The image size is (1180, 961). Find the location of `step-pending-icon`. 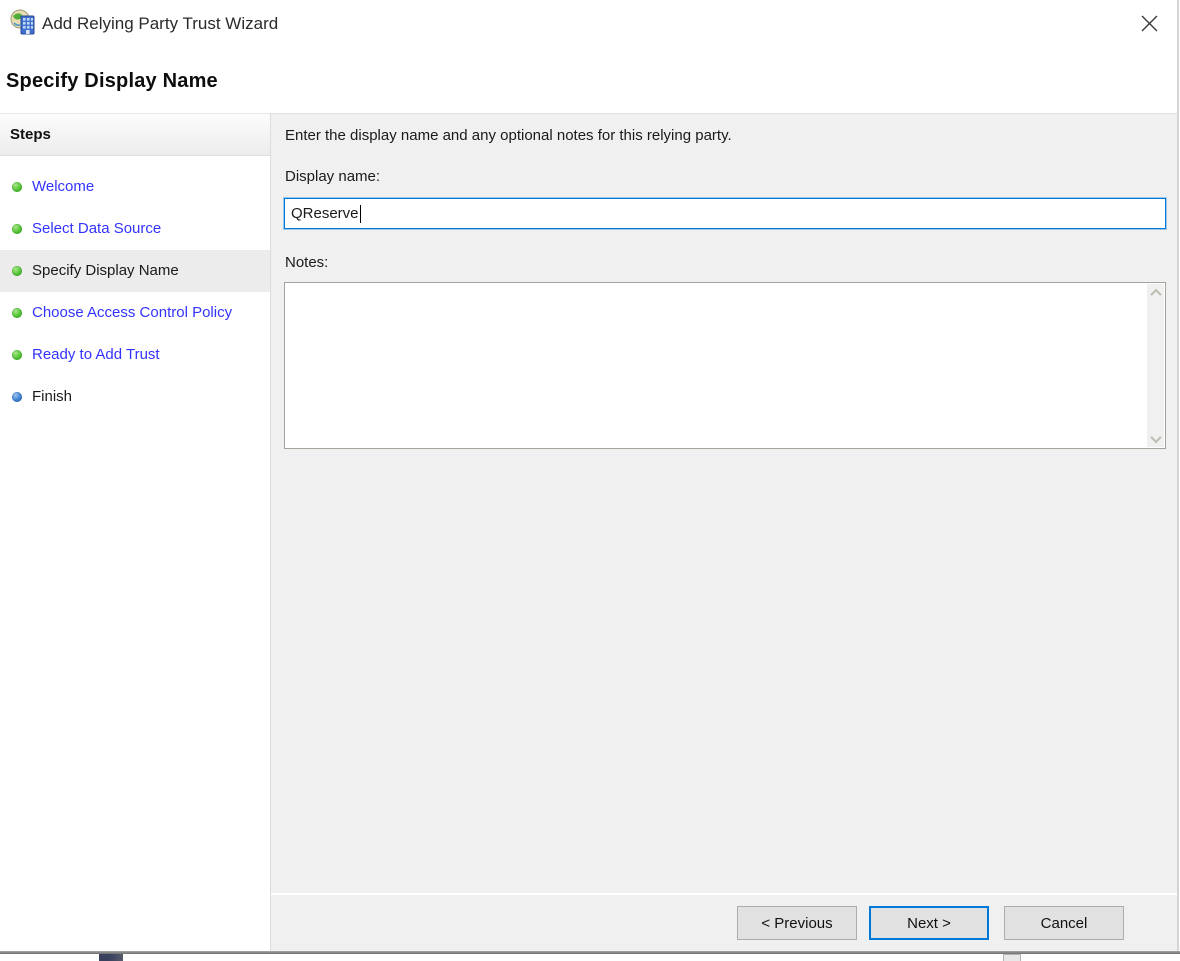

step-pending-icon is located at coordinates (17, 397).